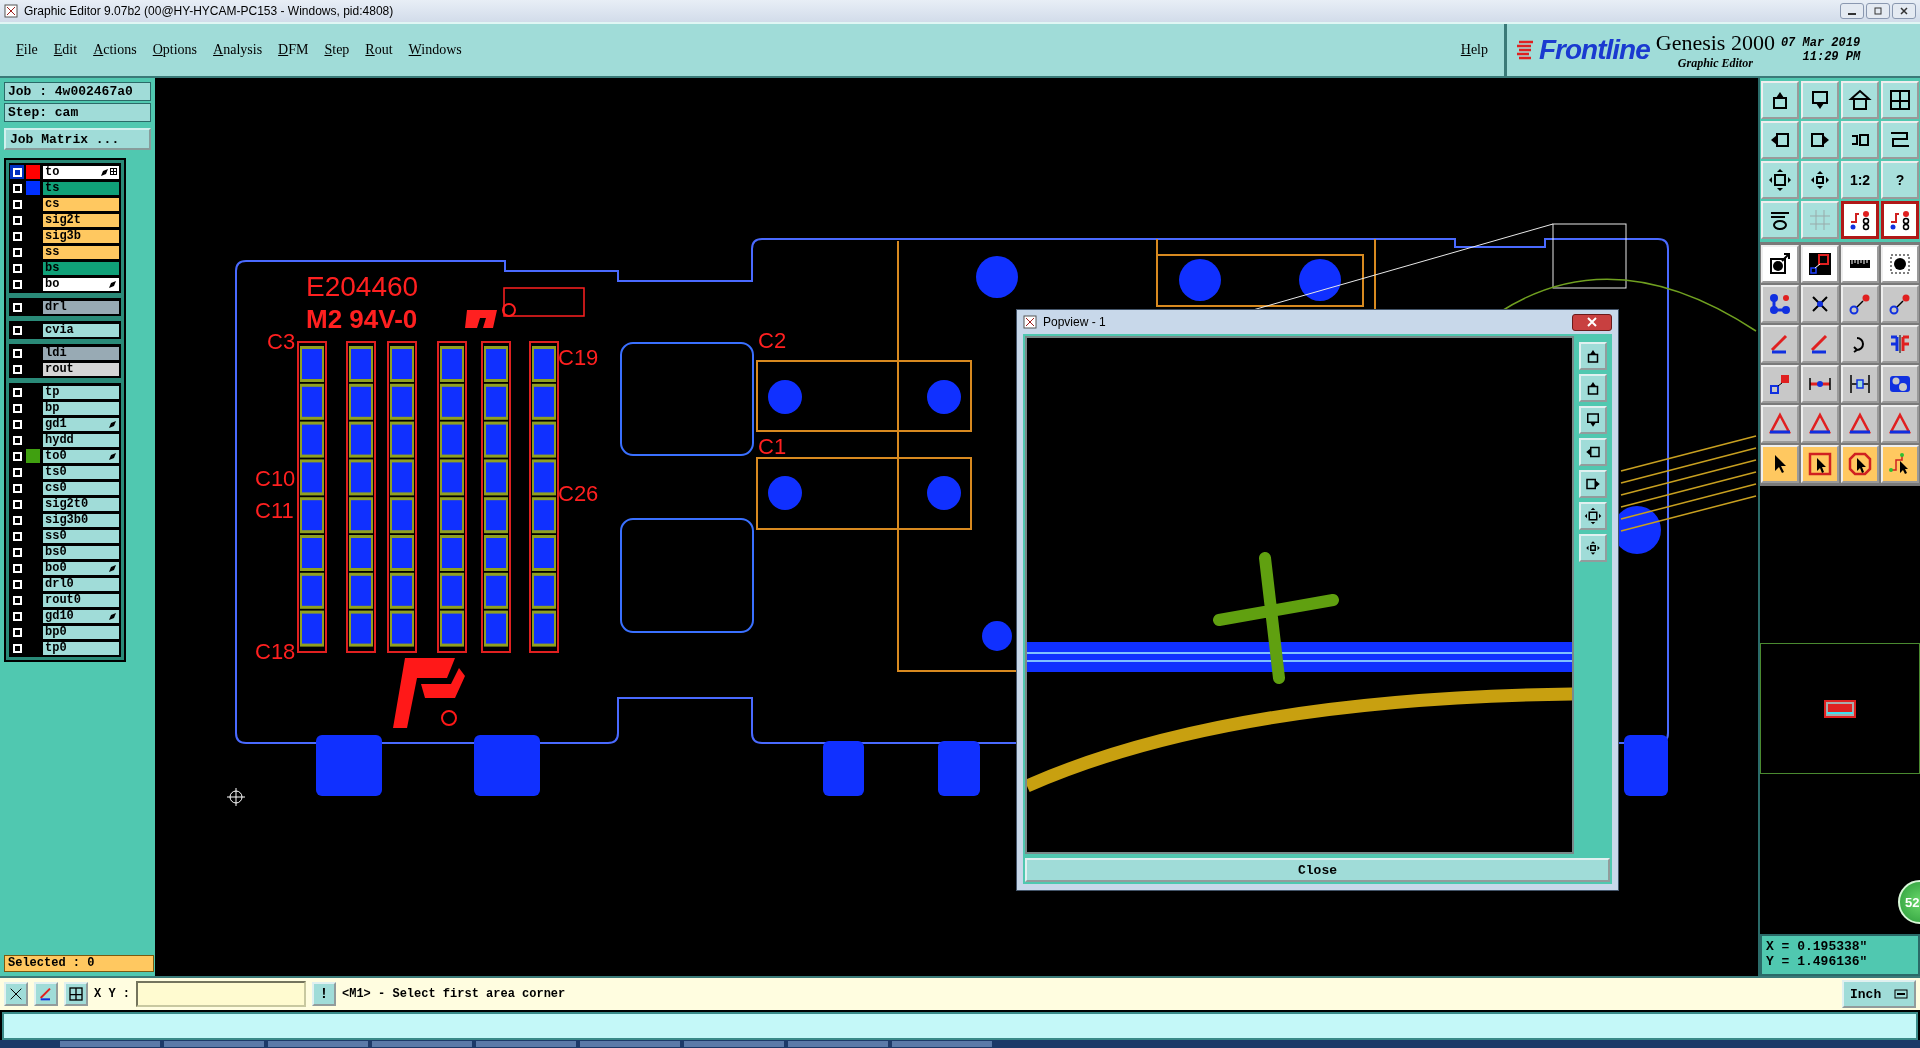  Describe the element at coordinates (324, 994) in the screenshot. I see `command-button: !` at that location.